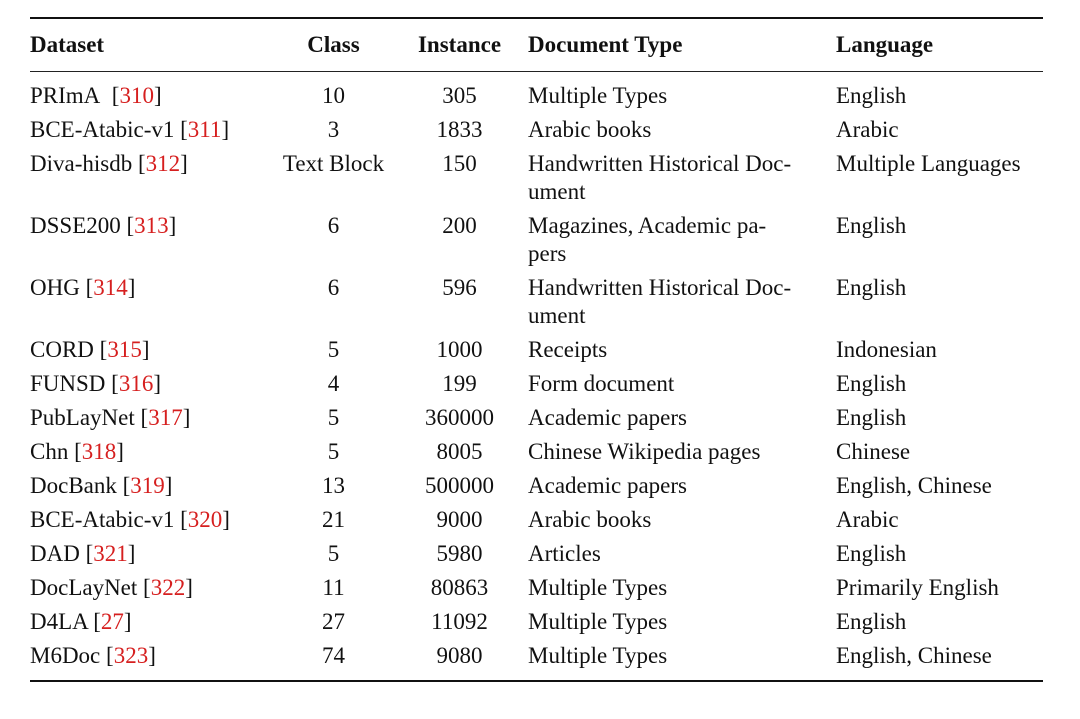 The height and width of the screenshot is (719, 1080). Describe the element at coordinates (885, 44) in the screenshot. I see `header-language: Language` at that location.